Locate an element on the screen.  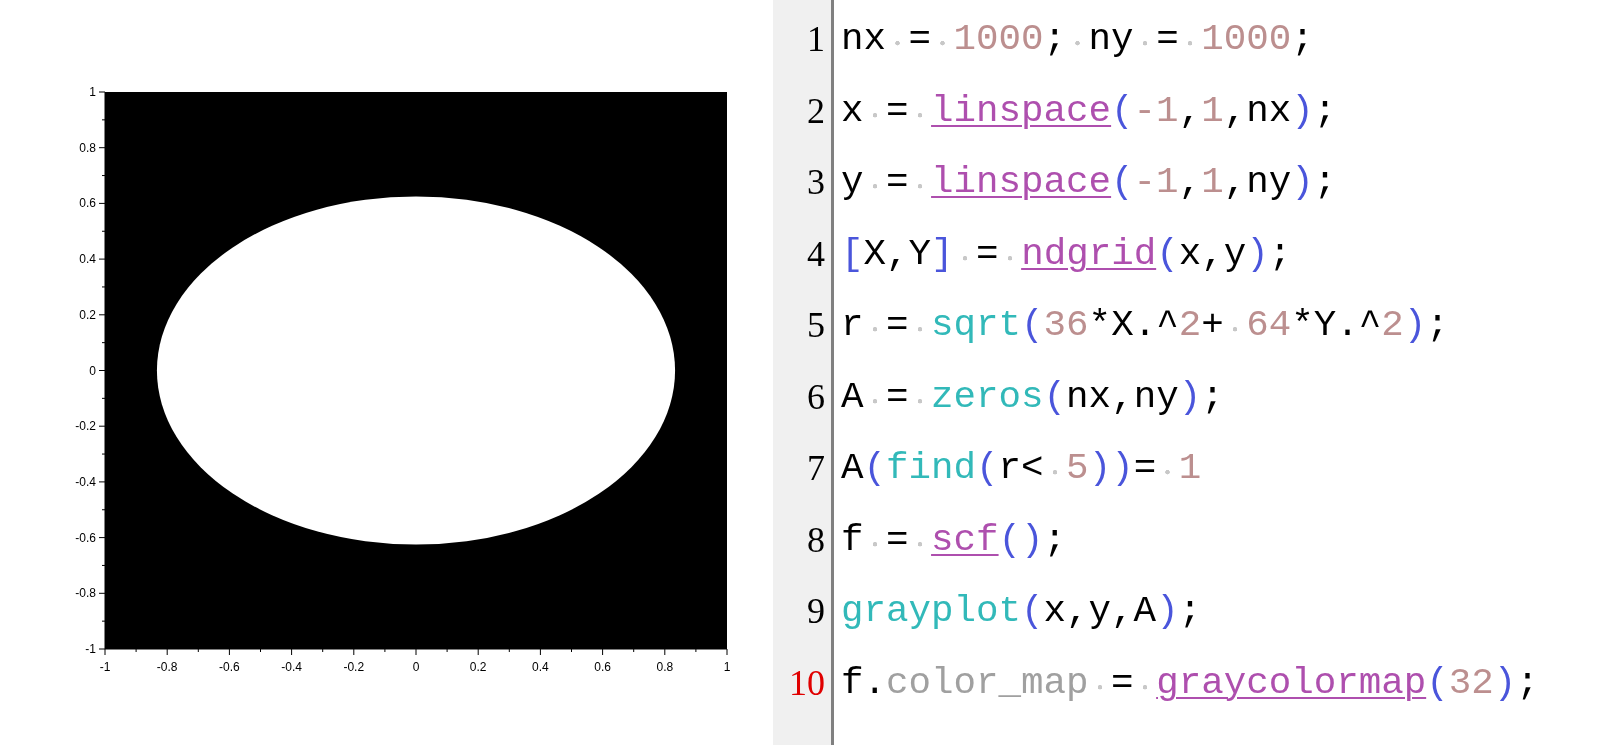
code-line: A(find(r< 5))= 1 is located at coordinates (1021, 468).